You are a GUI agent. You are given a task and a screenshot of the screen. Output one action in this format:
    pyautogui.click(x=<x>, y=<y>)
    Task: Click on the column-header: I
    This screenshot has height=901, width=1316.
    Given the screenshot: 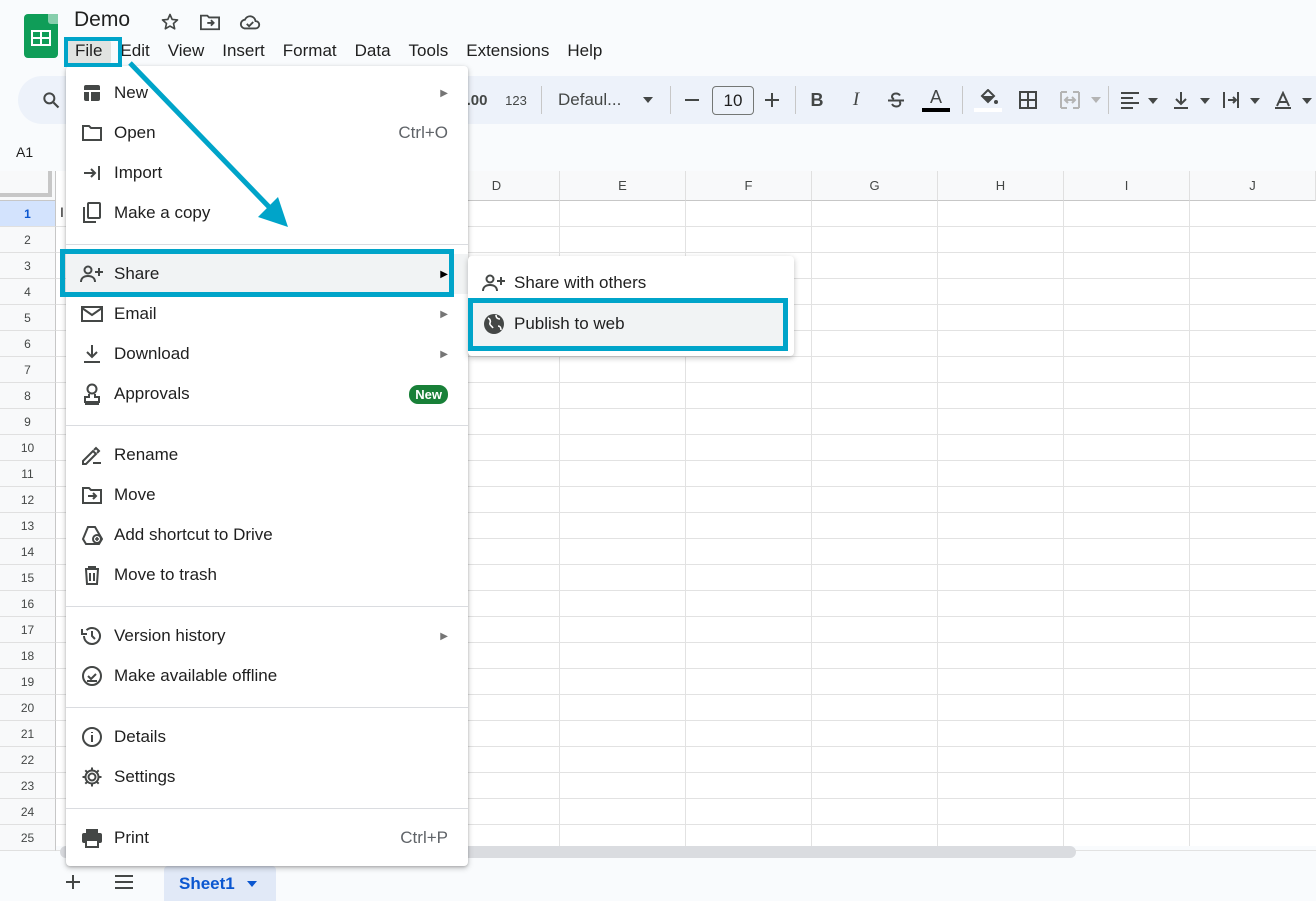 What is the action you would take?
    pyautogui.click(x=1127, y=186)
    